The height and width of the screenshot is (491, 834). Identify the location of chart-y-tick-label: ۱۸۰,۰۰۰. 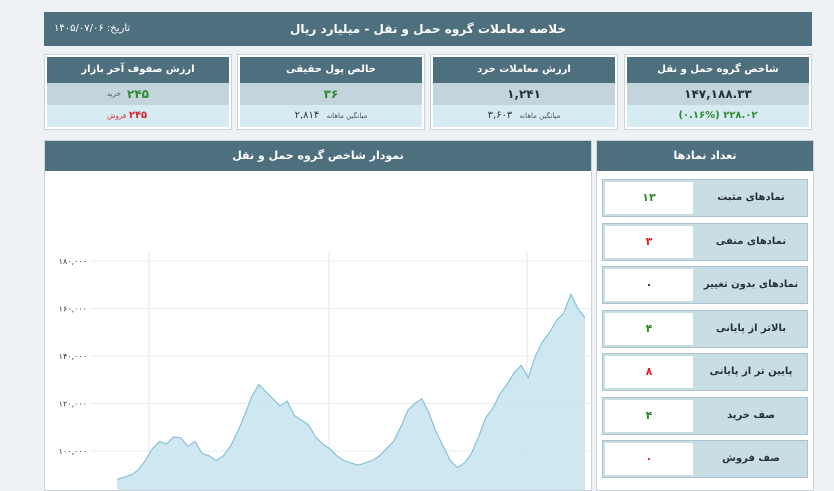
(73, 261).